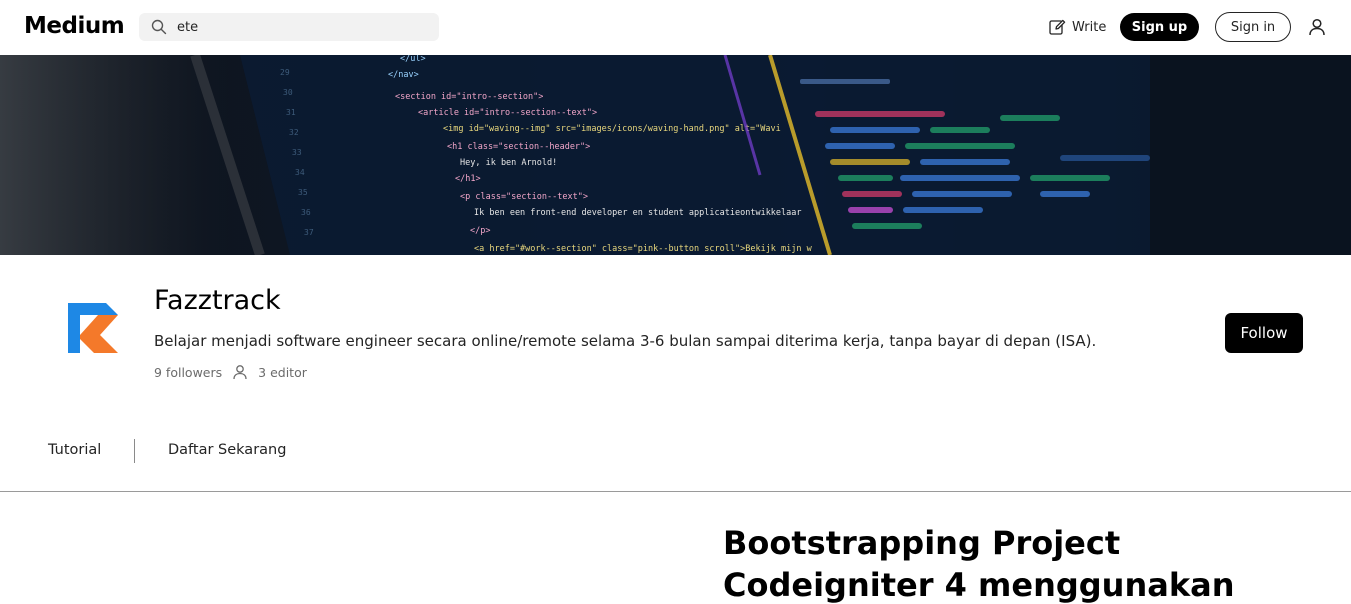  I want to click on article-title-line: Bootstrapping Project, so click(922, 543).